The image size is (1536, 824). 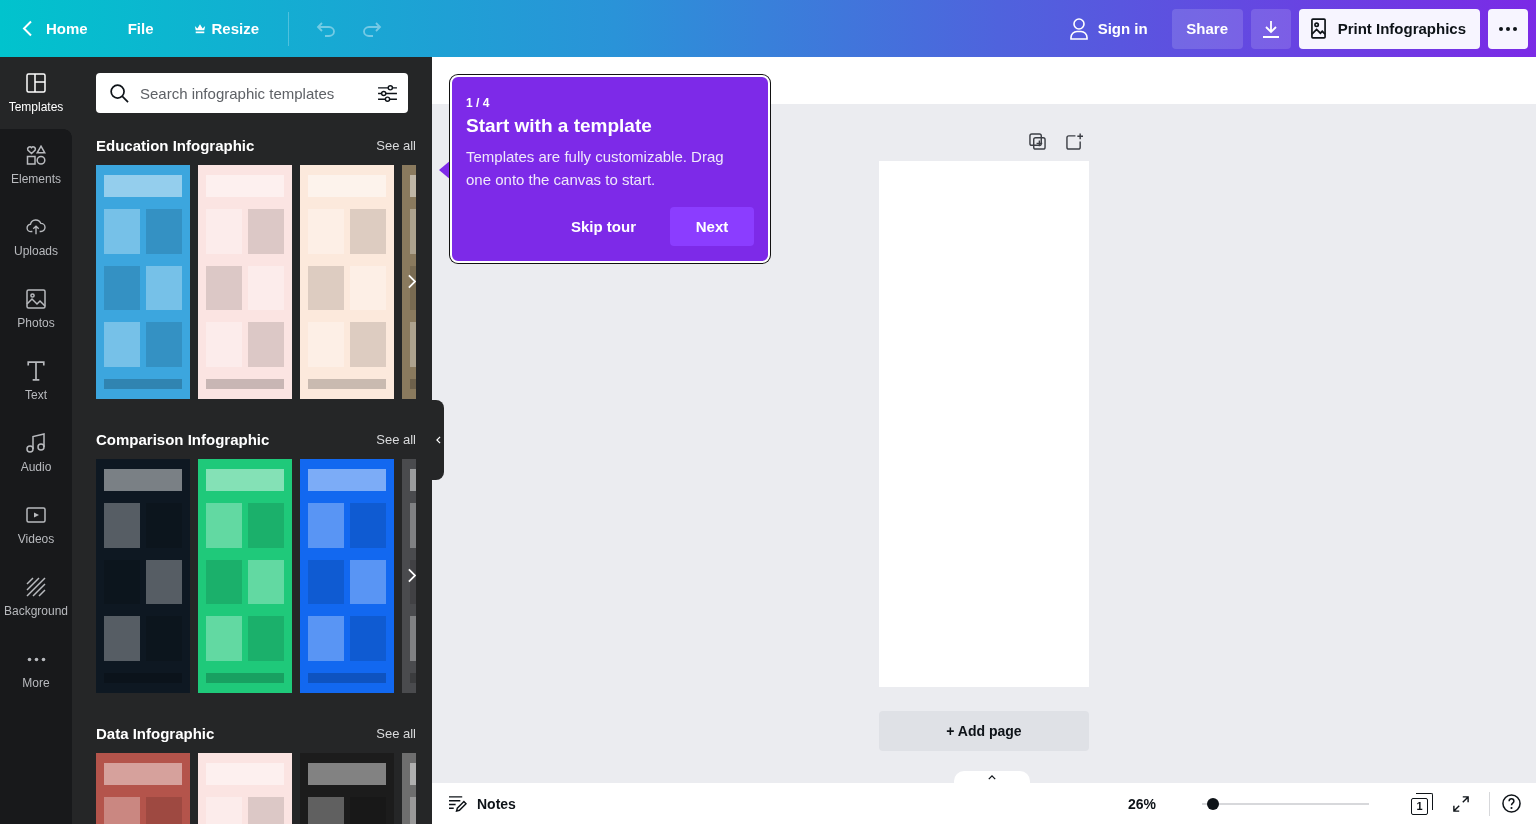 I want to click on skip-tour-button: Skip tour, so click(x=603, y=226).